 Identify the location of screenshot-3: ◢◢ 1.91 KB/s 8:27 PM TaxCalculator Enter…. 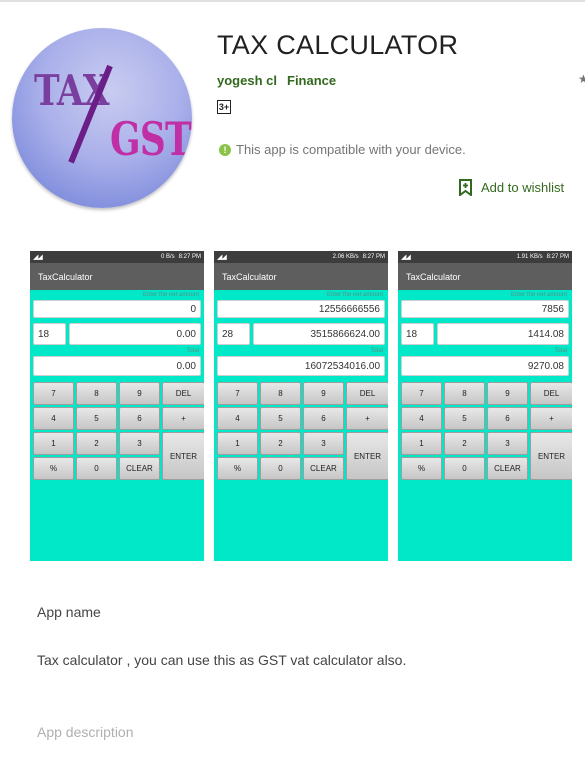
(485, 406).